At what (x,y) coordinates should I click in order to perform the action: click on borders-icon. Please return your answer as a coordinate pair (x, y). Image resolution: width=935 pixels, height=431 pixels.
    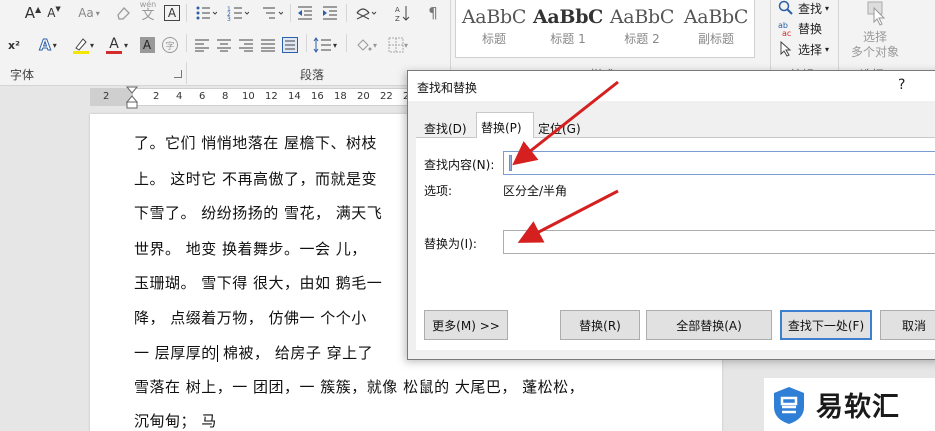
    Looking at the image, I should click on (396, 45).